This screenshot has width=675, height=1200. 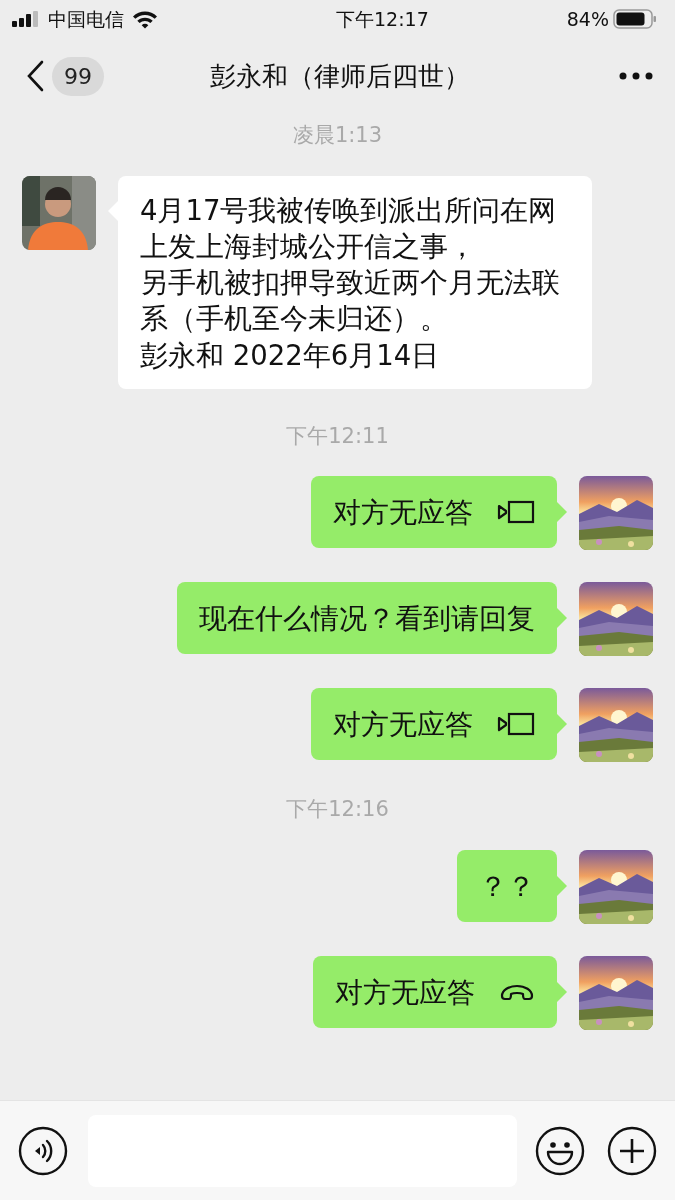 What do you see at coordinates (86, 19) in the screenshot?
I see `carrier-name: 中国电信` at bounding box center [86, 19].